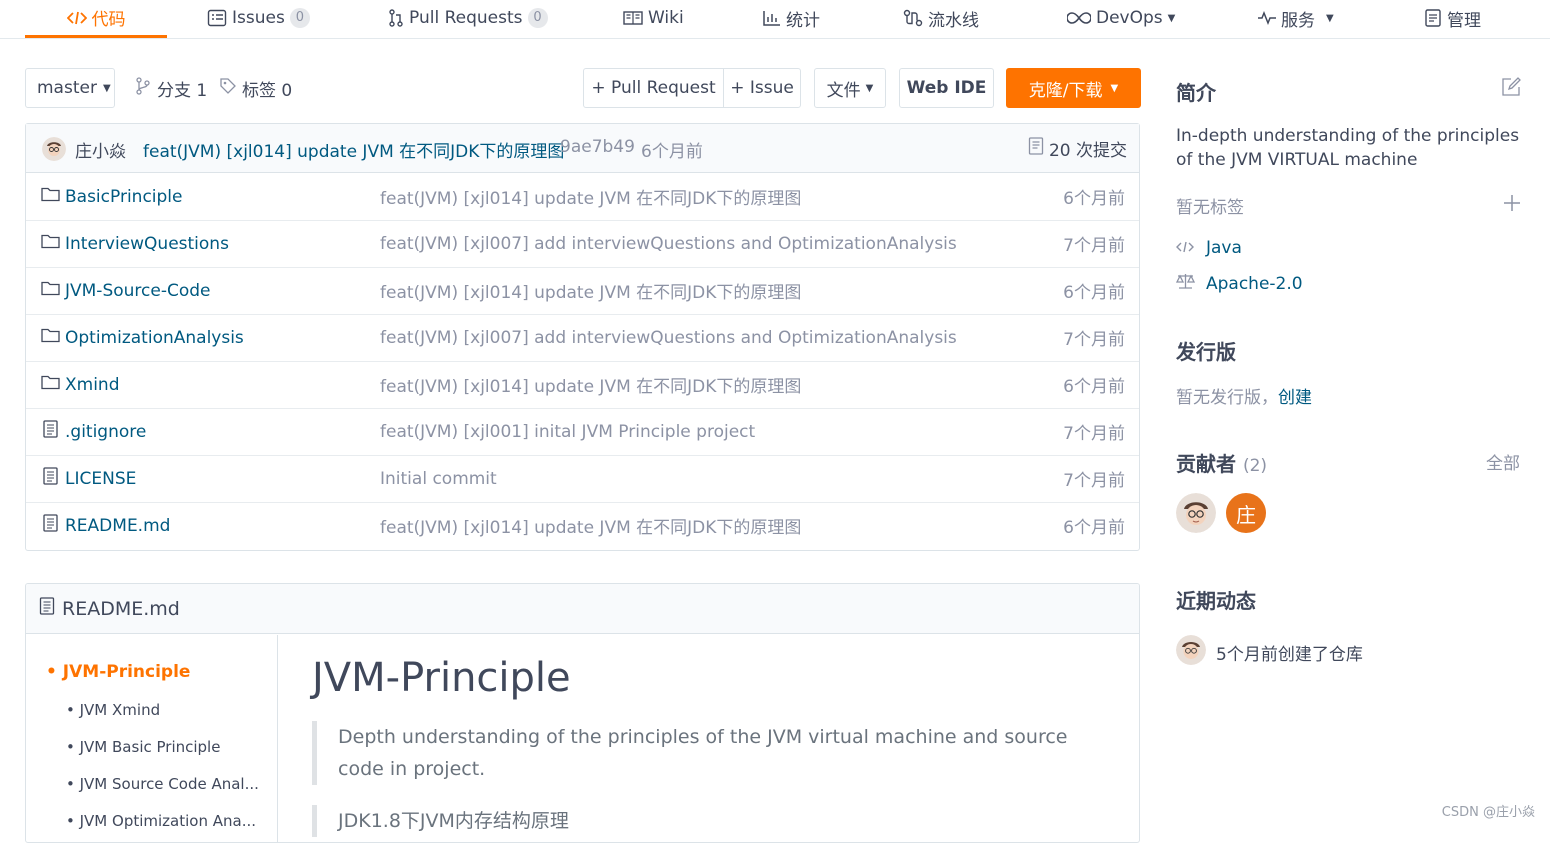 Image resolution: width=1550 pixels, height=843 pixels. I want to click on tab-code: 代码, so click(96, 19).